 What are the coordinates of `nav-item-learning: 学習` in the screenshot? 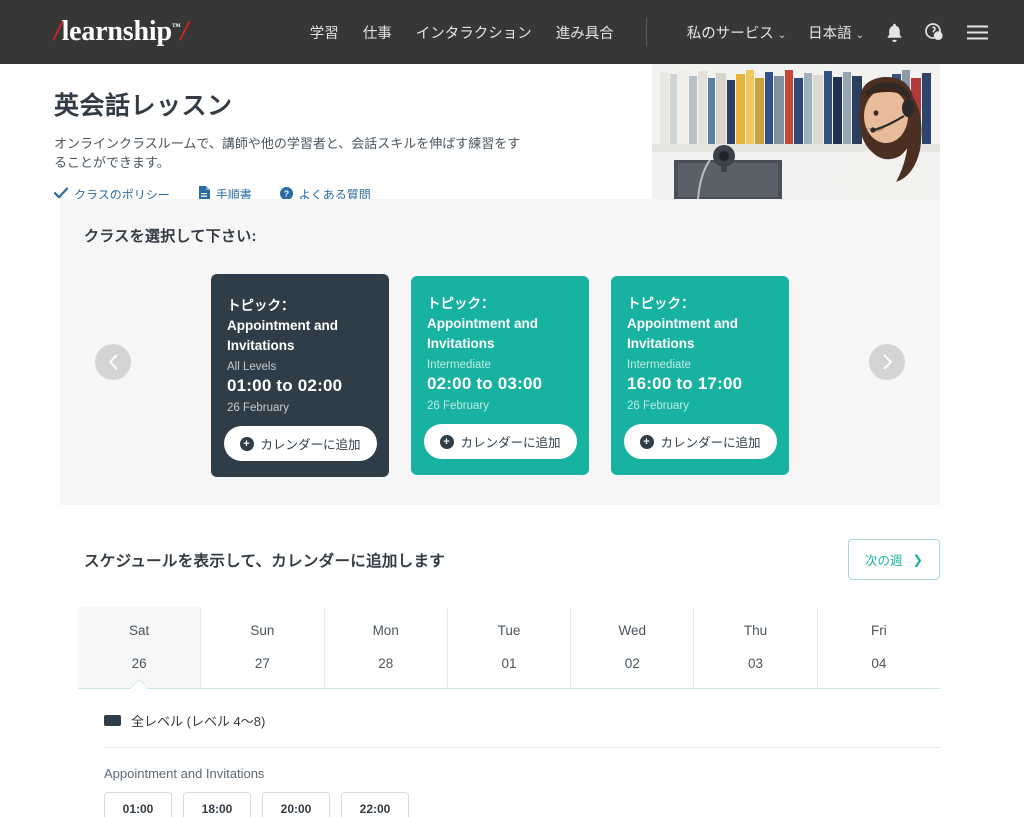 It's located at (324, 32).